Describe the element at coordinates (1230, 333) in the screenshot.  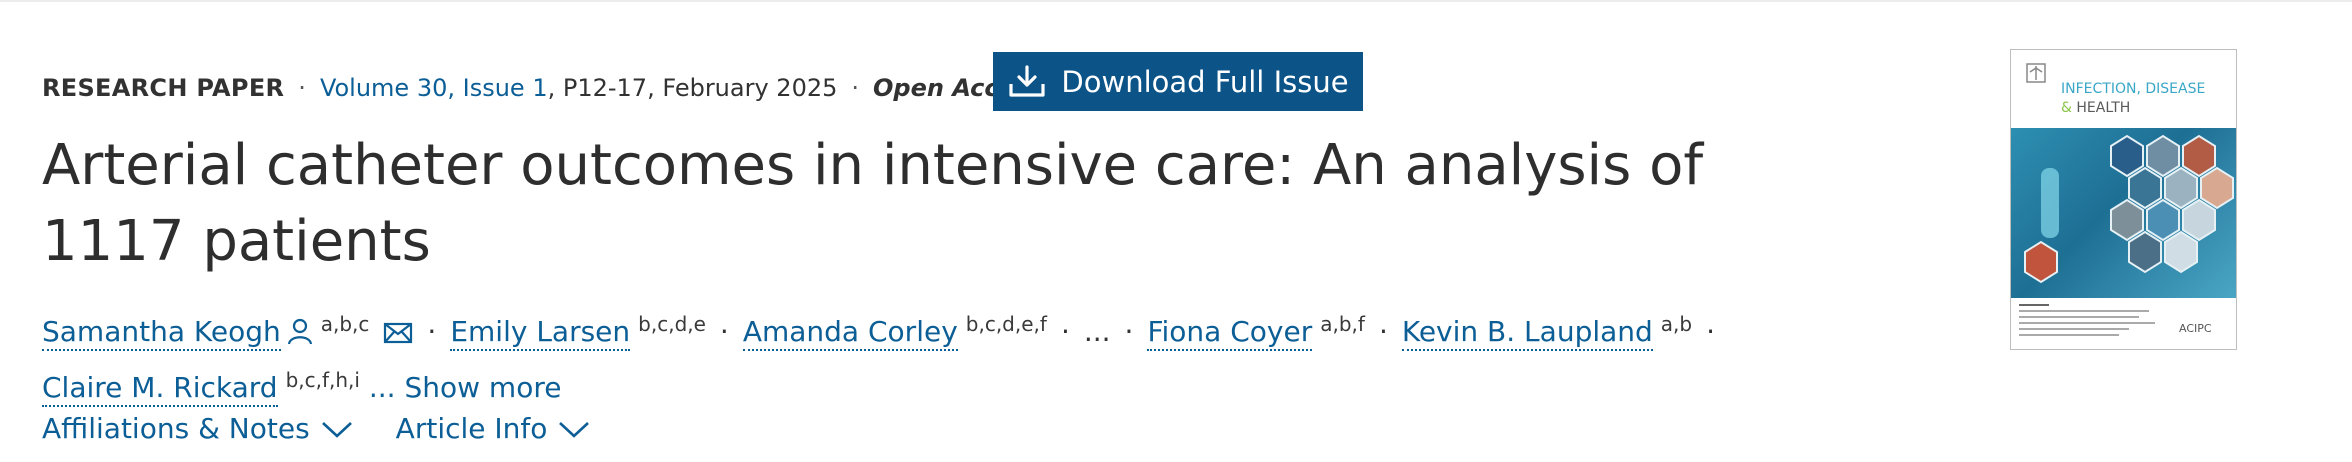
I see `author-link: Fiona Coyer` at that location.